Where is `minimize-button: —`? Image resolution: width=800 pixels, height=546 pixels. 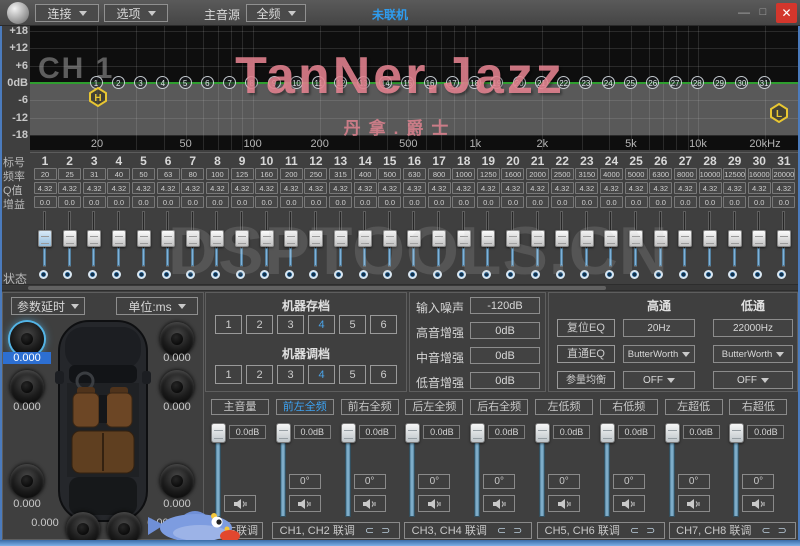 minimize-button: — is located at coordinates (744, 12).